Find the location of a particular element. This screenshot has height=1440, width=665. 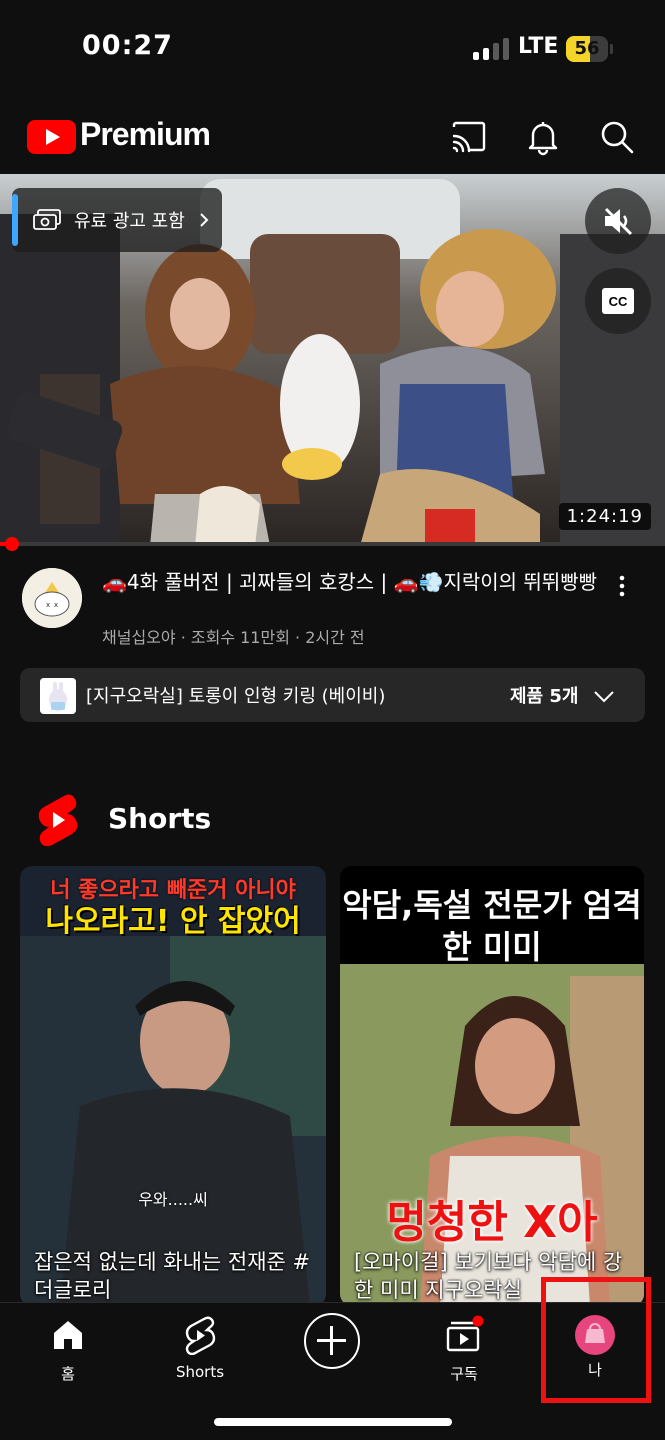

nav-subscriptions: 구독 is located at coordinates (464, 1349).